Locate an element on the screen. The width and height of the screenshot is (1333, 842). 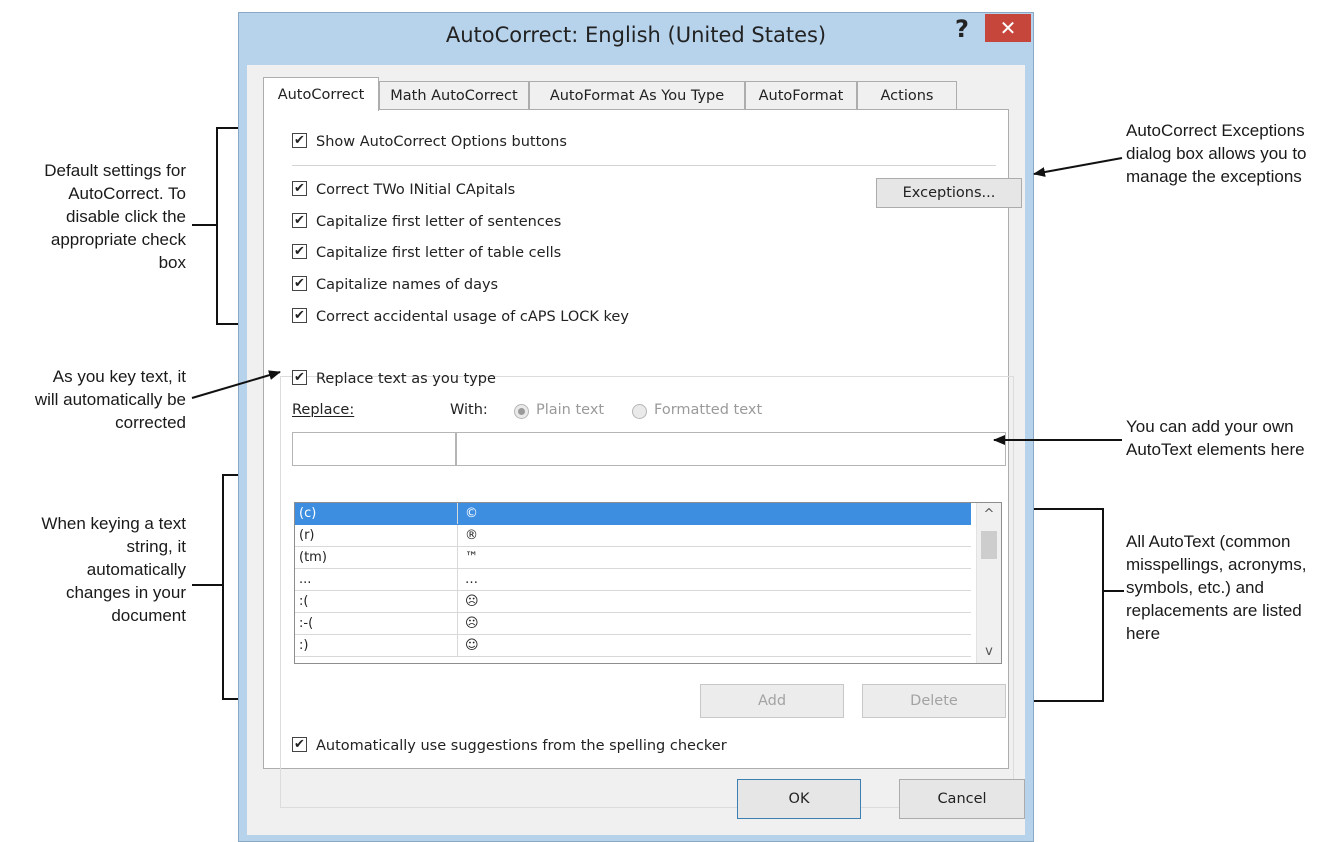
tab-autoformat-as-you-type: AutoFormat As You Type is located at coordinates (637, 95).